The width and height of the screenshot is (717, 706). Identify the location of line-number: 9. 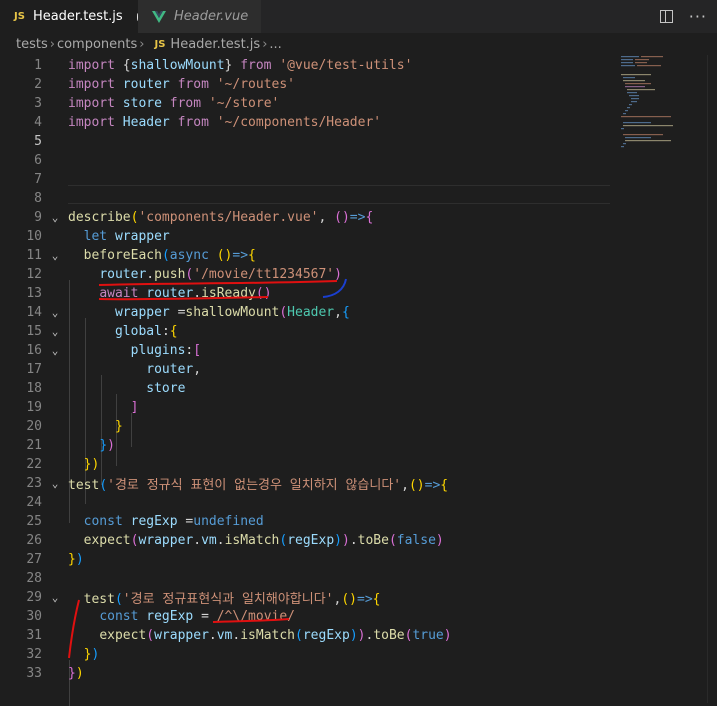
(38, 217).